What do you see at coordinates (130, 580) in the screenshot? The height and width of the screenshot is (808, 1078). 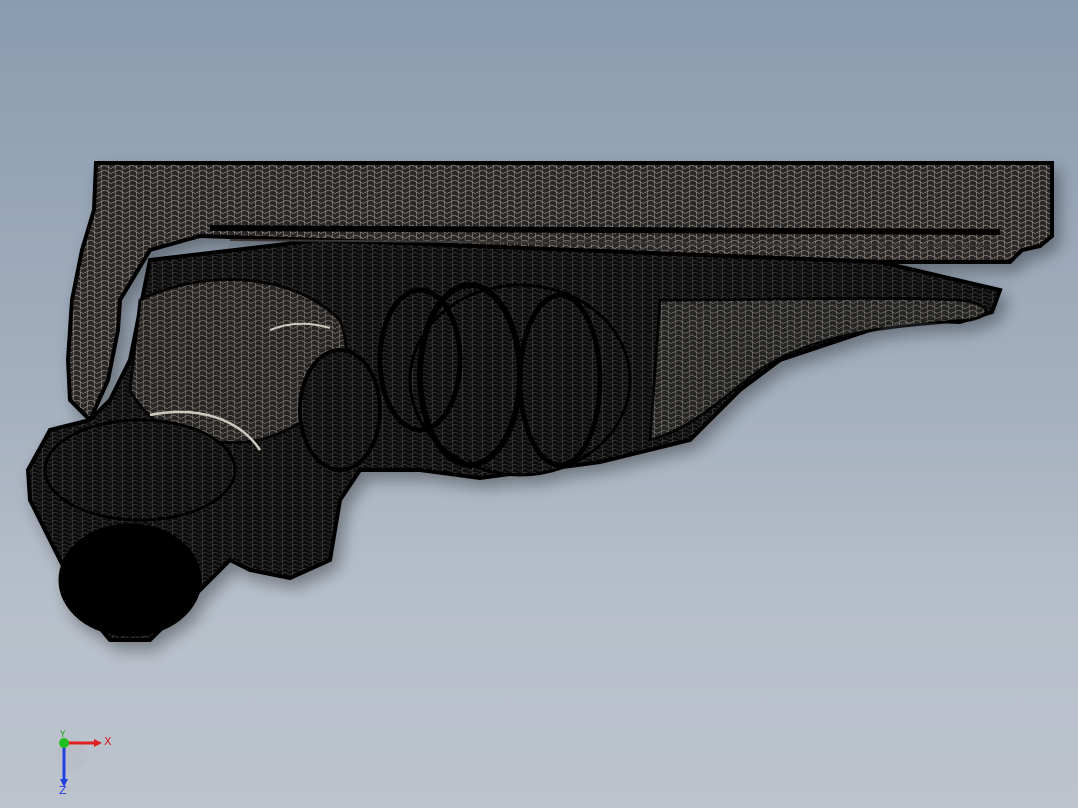 I see `model-rosette` at bounding box center [130, 580].